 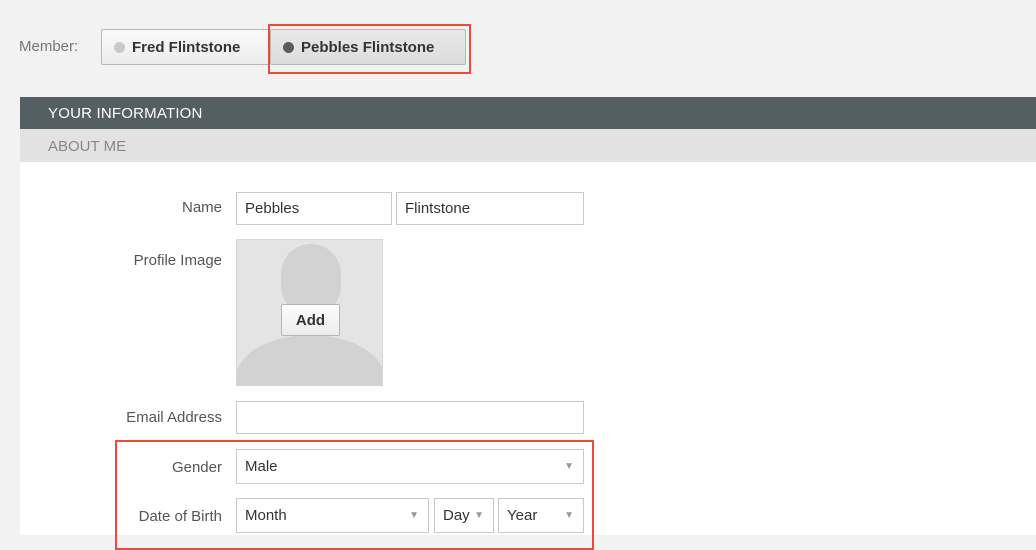 I want to click on day-select-value: Day, so click(x=456, y=515).